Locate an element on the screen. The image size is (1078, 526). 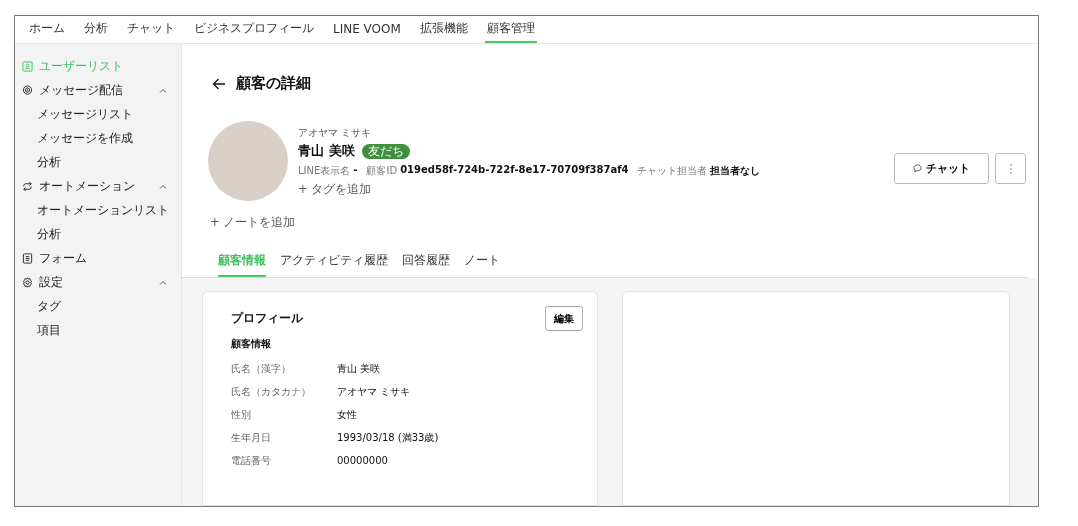
customer-kana: アオヤマ ミサキ is located at coordinates (335, 133).